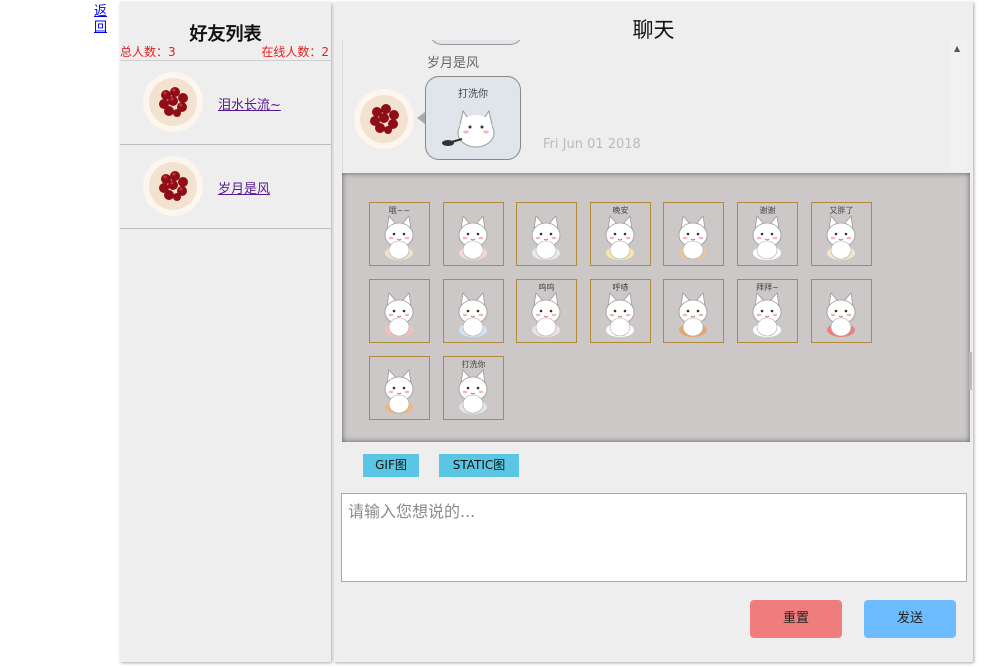 The image size is (996, 668). What do you see at coordinates (479, 465) in the screenshot?
I see `tab-static: STATIC图` at bounding box center [479, 465].